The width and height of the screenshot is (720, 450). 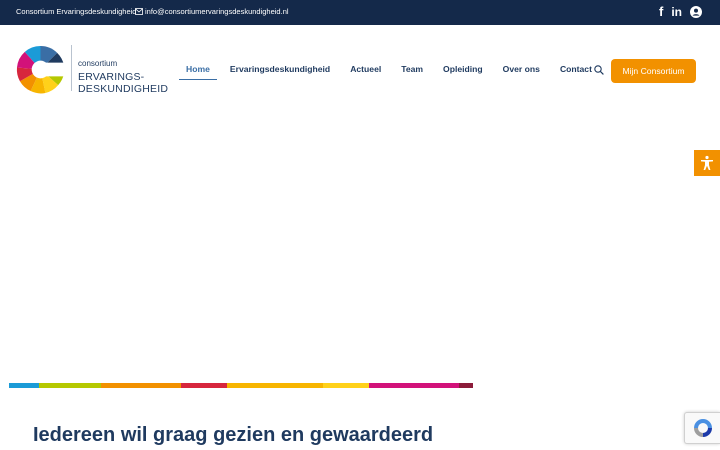 I want to click on logo-title: ERVARINGS- DESKUNDIGHEID, so click(x=123, y=83).